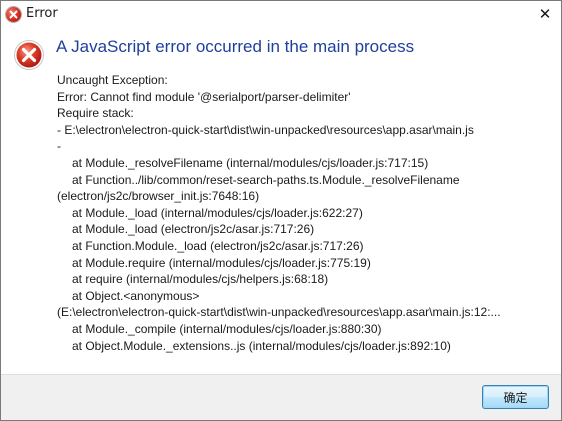 The height and width of the screenshot is (421, 562). What do you see at coordinates (281, 397) in the screenshot?
I see `dialog-footer: 确定` at bounding box center [281, 397].